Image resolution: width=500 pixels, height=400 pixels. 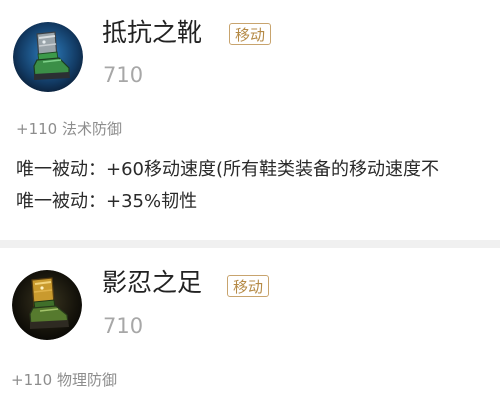 What do you see at coordinates (152, 32) in the screenshot?
I see `item-name: 抵抗之靴` at bounding box center [152, 32].